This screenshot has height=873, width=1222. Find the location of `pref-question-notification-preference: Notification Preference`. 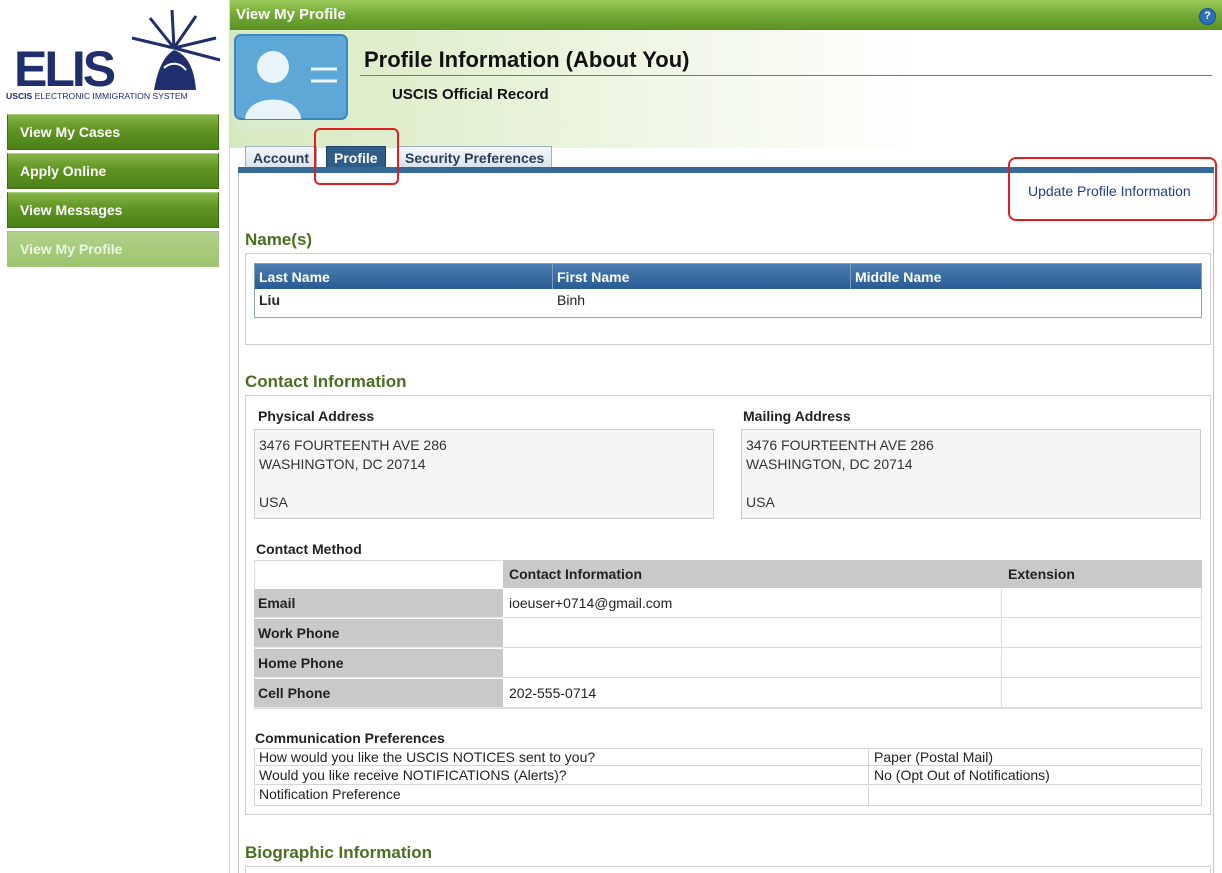

pref-question-notification-preference: Notification Preference is located at coordinates (330, 794).